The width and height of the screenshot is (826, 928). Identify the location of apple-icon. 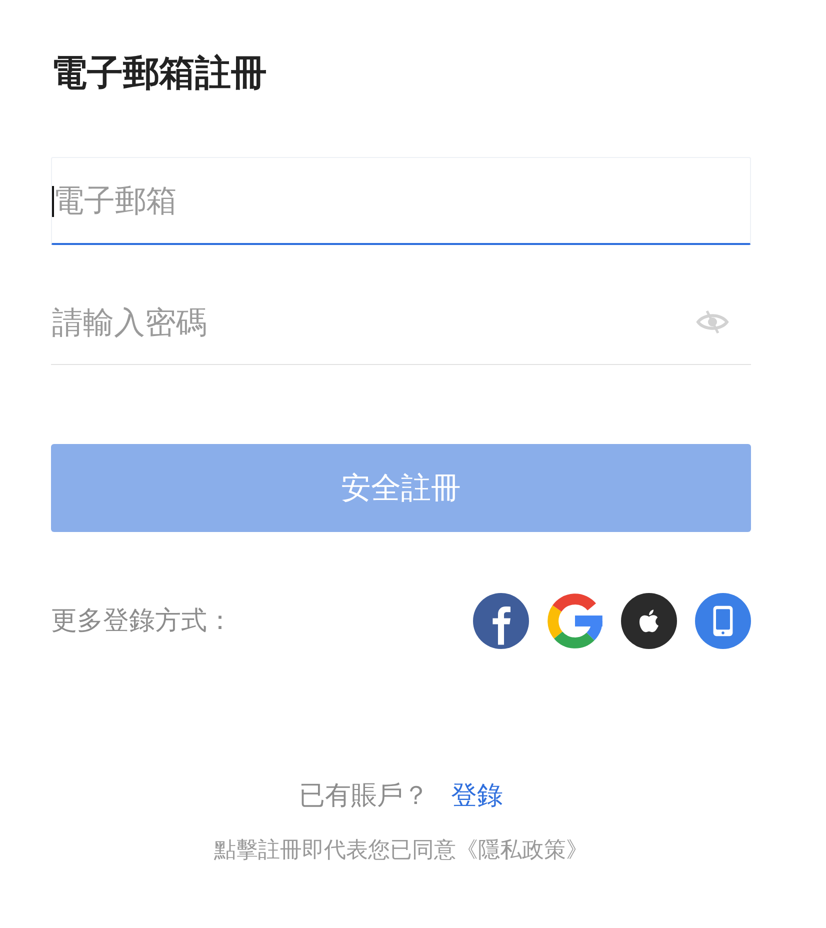
(649, 621).